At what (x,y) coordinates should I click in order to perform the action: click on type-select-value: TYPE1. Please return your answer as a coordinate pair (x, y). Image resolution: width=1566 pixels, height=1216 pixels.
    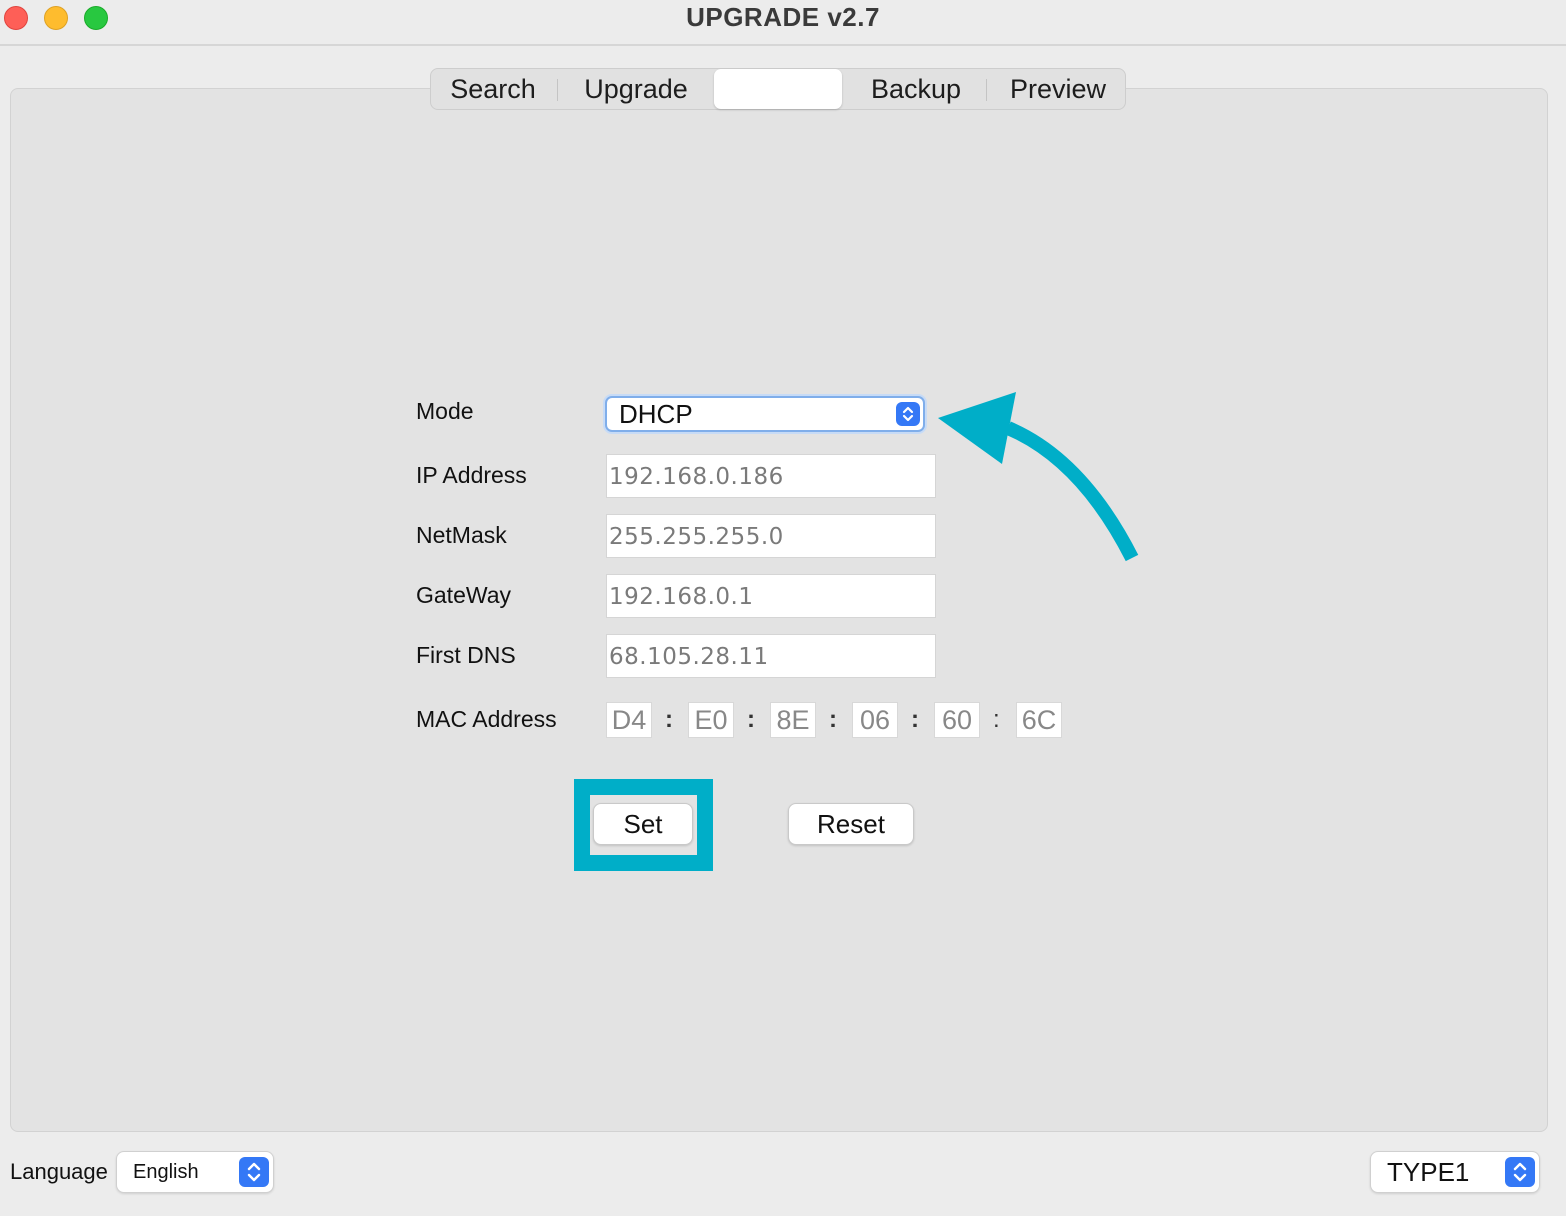
    Looking at the image, I should click on (1428, 1172).